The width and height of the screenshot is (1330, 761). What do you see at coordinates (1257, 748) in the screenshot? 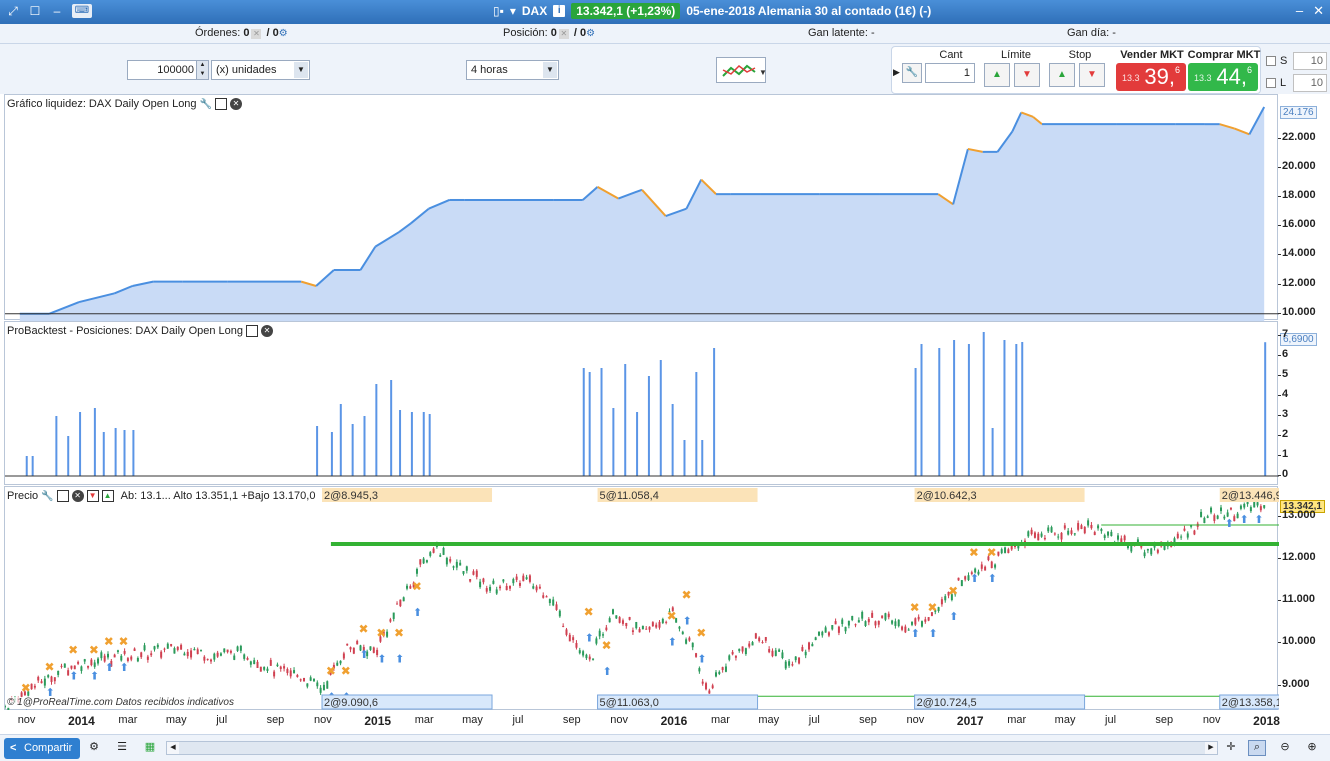
I see `zoom-box-icon: ⌕` at bounding box center [1257, 748].